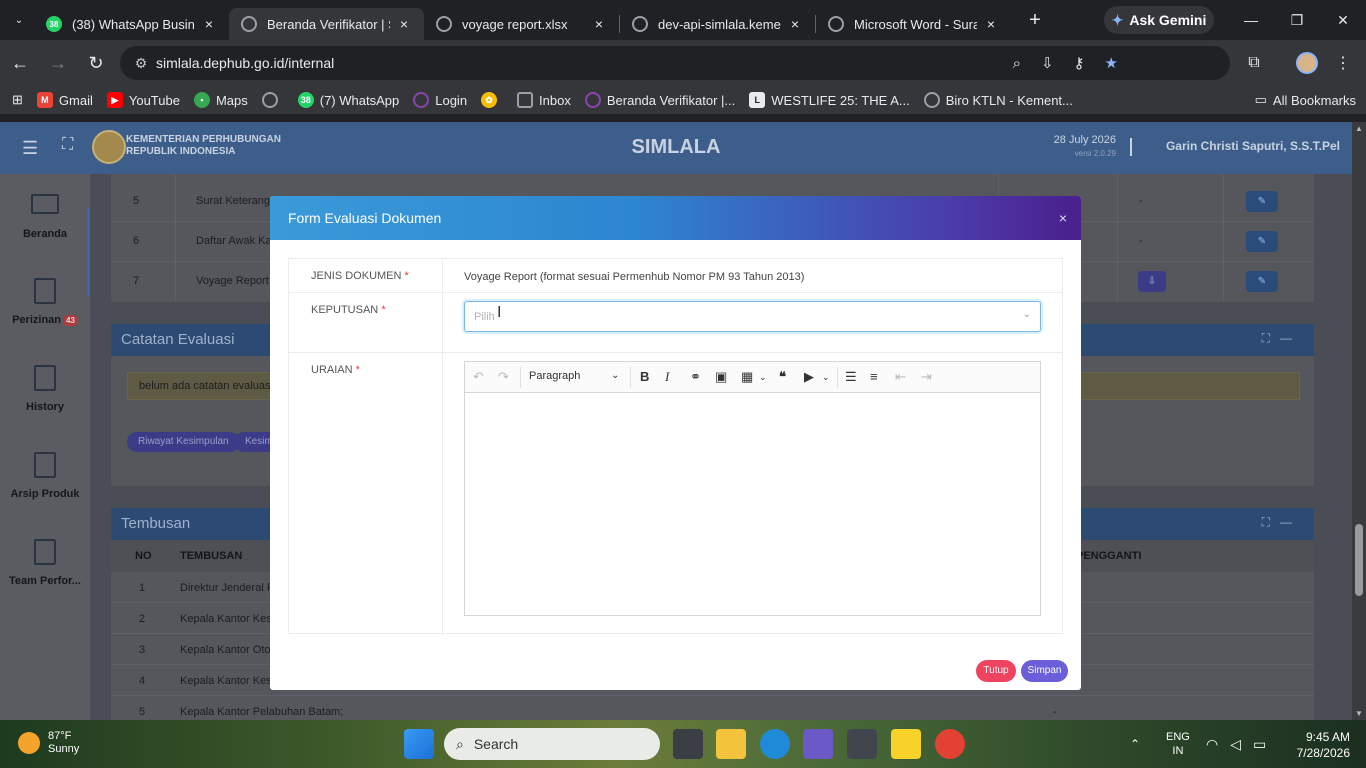 The height and width of the screenshot is (768, 1366). What do you see at coordinates (906, 744) in the screenshot?
I see `sticky-notes-icon` at bounding box center [906, 744].